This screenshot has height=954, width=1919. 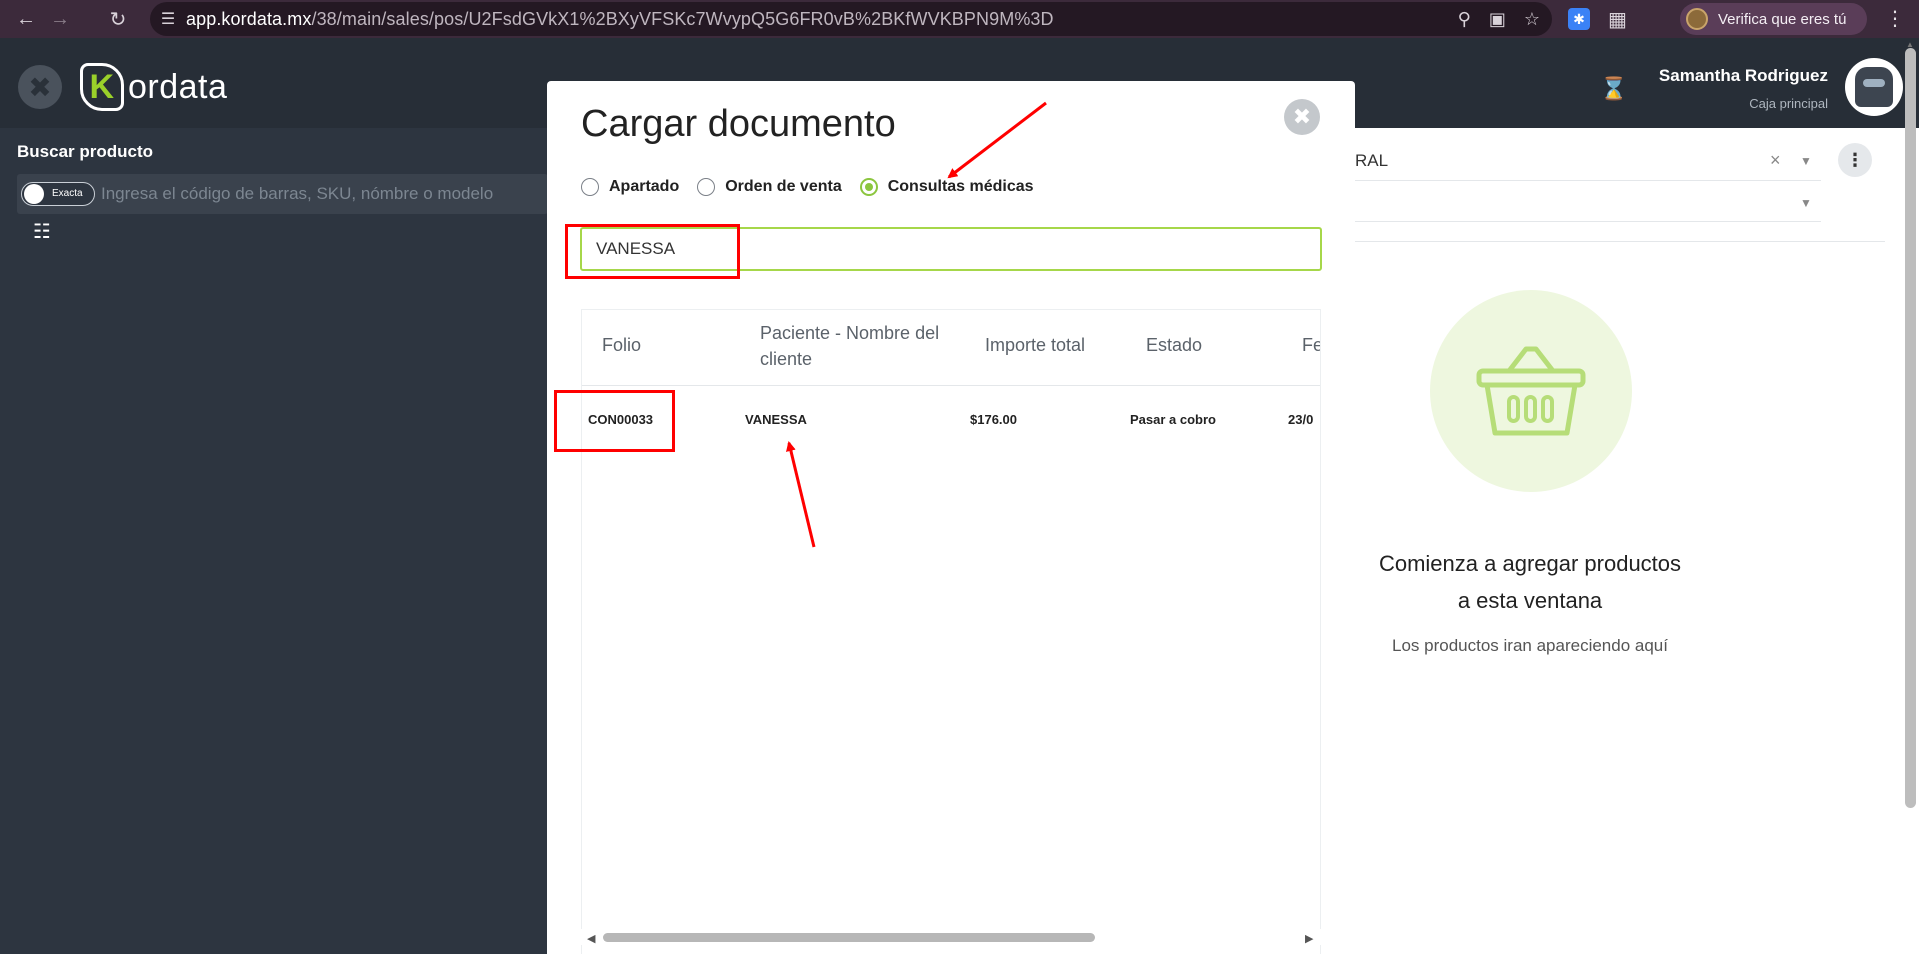 What do you see at coordinates (868, 187) in the screenshot?
I see `radio-circle-selected` at bounding box center [868, 187].